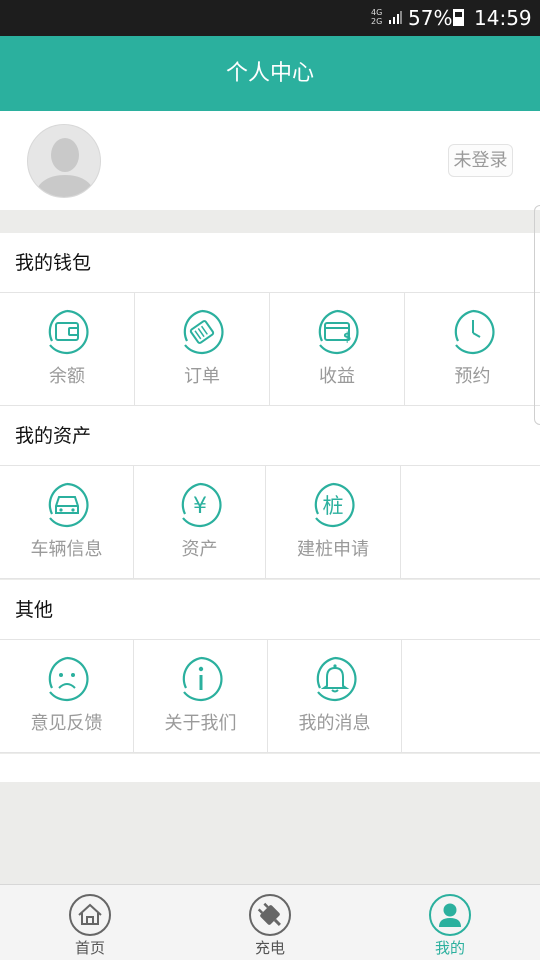 The height and width of the screenshot is (960, 540). What do you see at coordinates (334, 723) in the screenshot?
I see `other-item-label: 我的消息` at bounding box center [334, 723].